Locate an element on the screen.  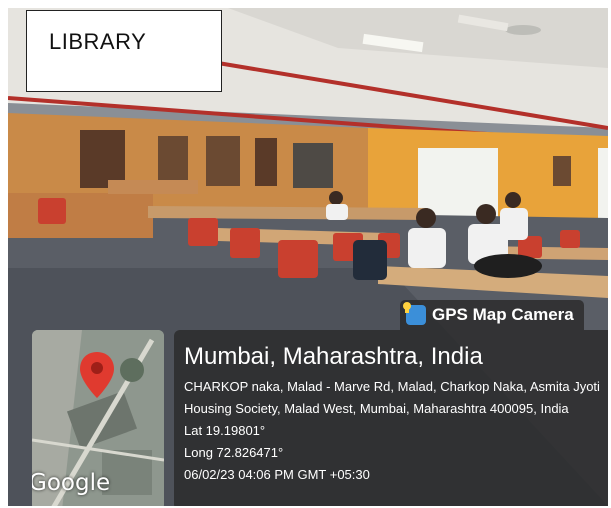
latitude-text: Lat 19.19801° is located at coordinates (225, 430).